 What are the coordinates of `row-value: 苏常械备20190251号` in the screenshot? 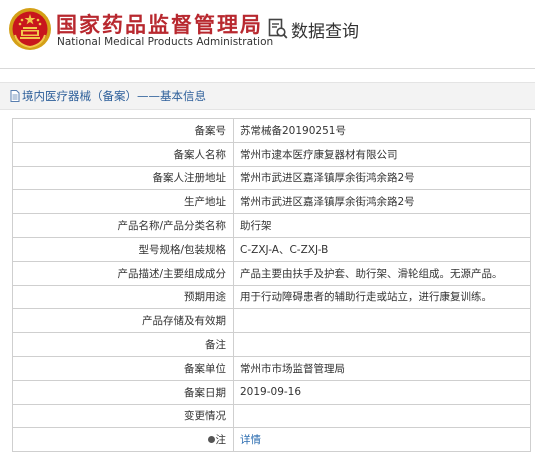 It's located at (382, 130).